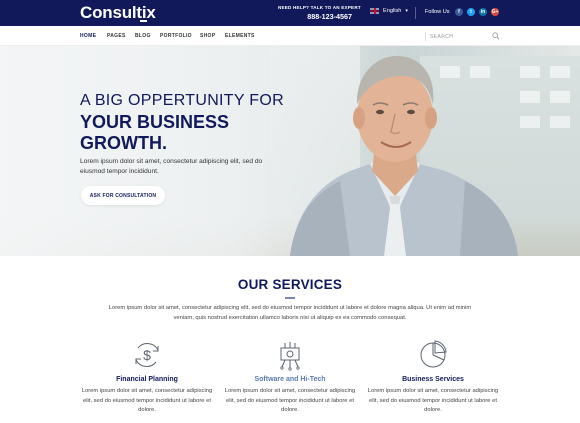 This screenshot has width=580, height=423. Describe the element at coordinates (116, 36) in the screenshot. I see `nav-pages: PAGES` at that location.